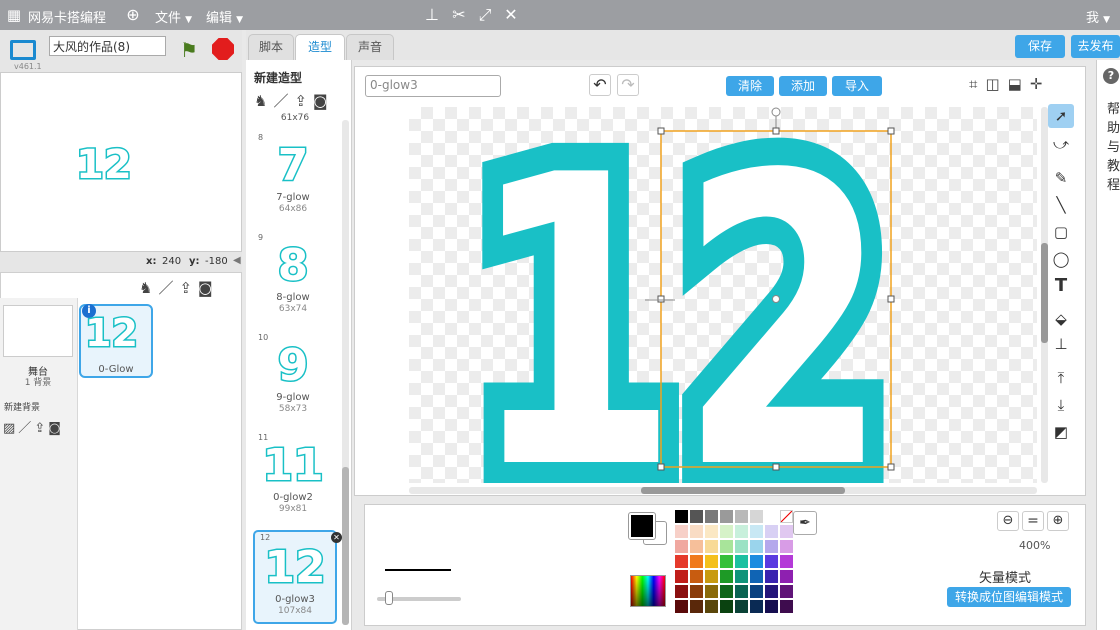 Image resolution: width=1120 pixels, height=630 pixels. What do you see at coordinates (776, 131) in the screenshot?
I see `resize-handle-t` at bounding box center [776, 131].